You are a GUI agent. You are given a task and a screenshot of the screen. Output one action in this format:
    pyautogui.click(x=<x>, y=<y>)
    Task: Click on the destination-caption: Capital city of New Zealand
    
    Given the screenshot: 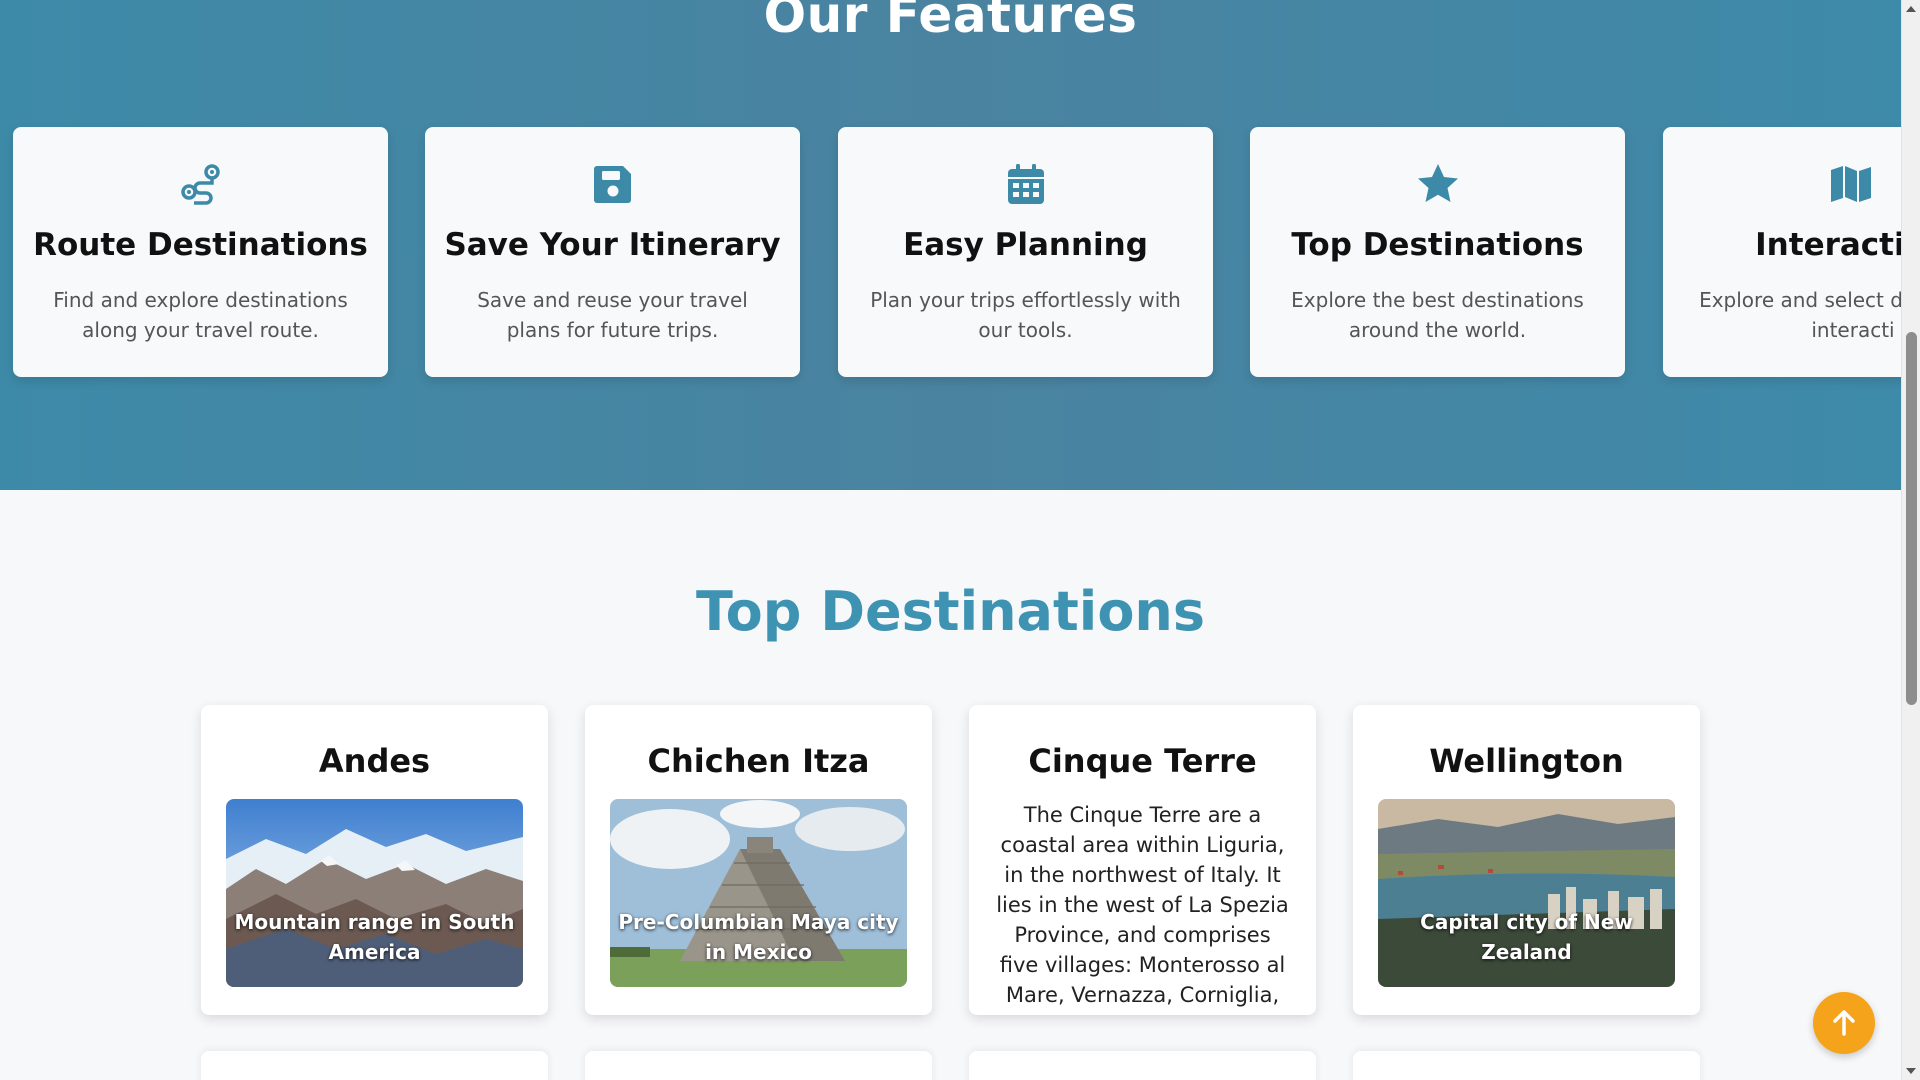 What is the action you would take?
    pyautogui.click(x=1526, y=937)
    